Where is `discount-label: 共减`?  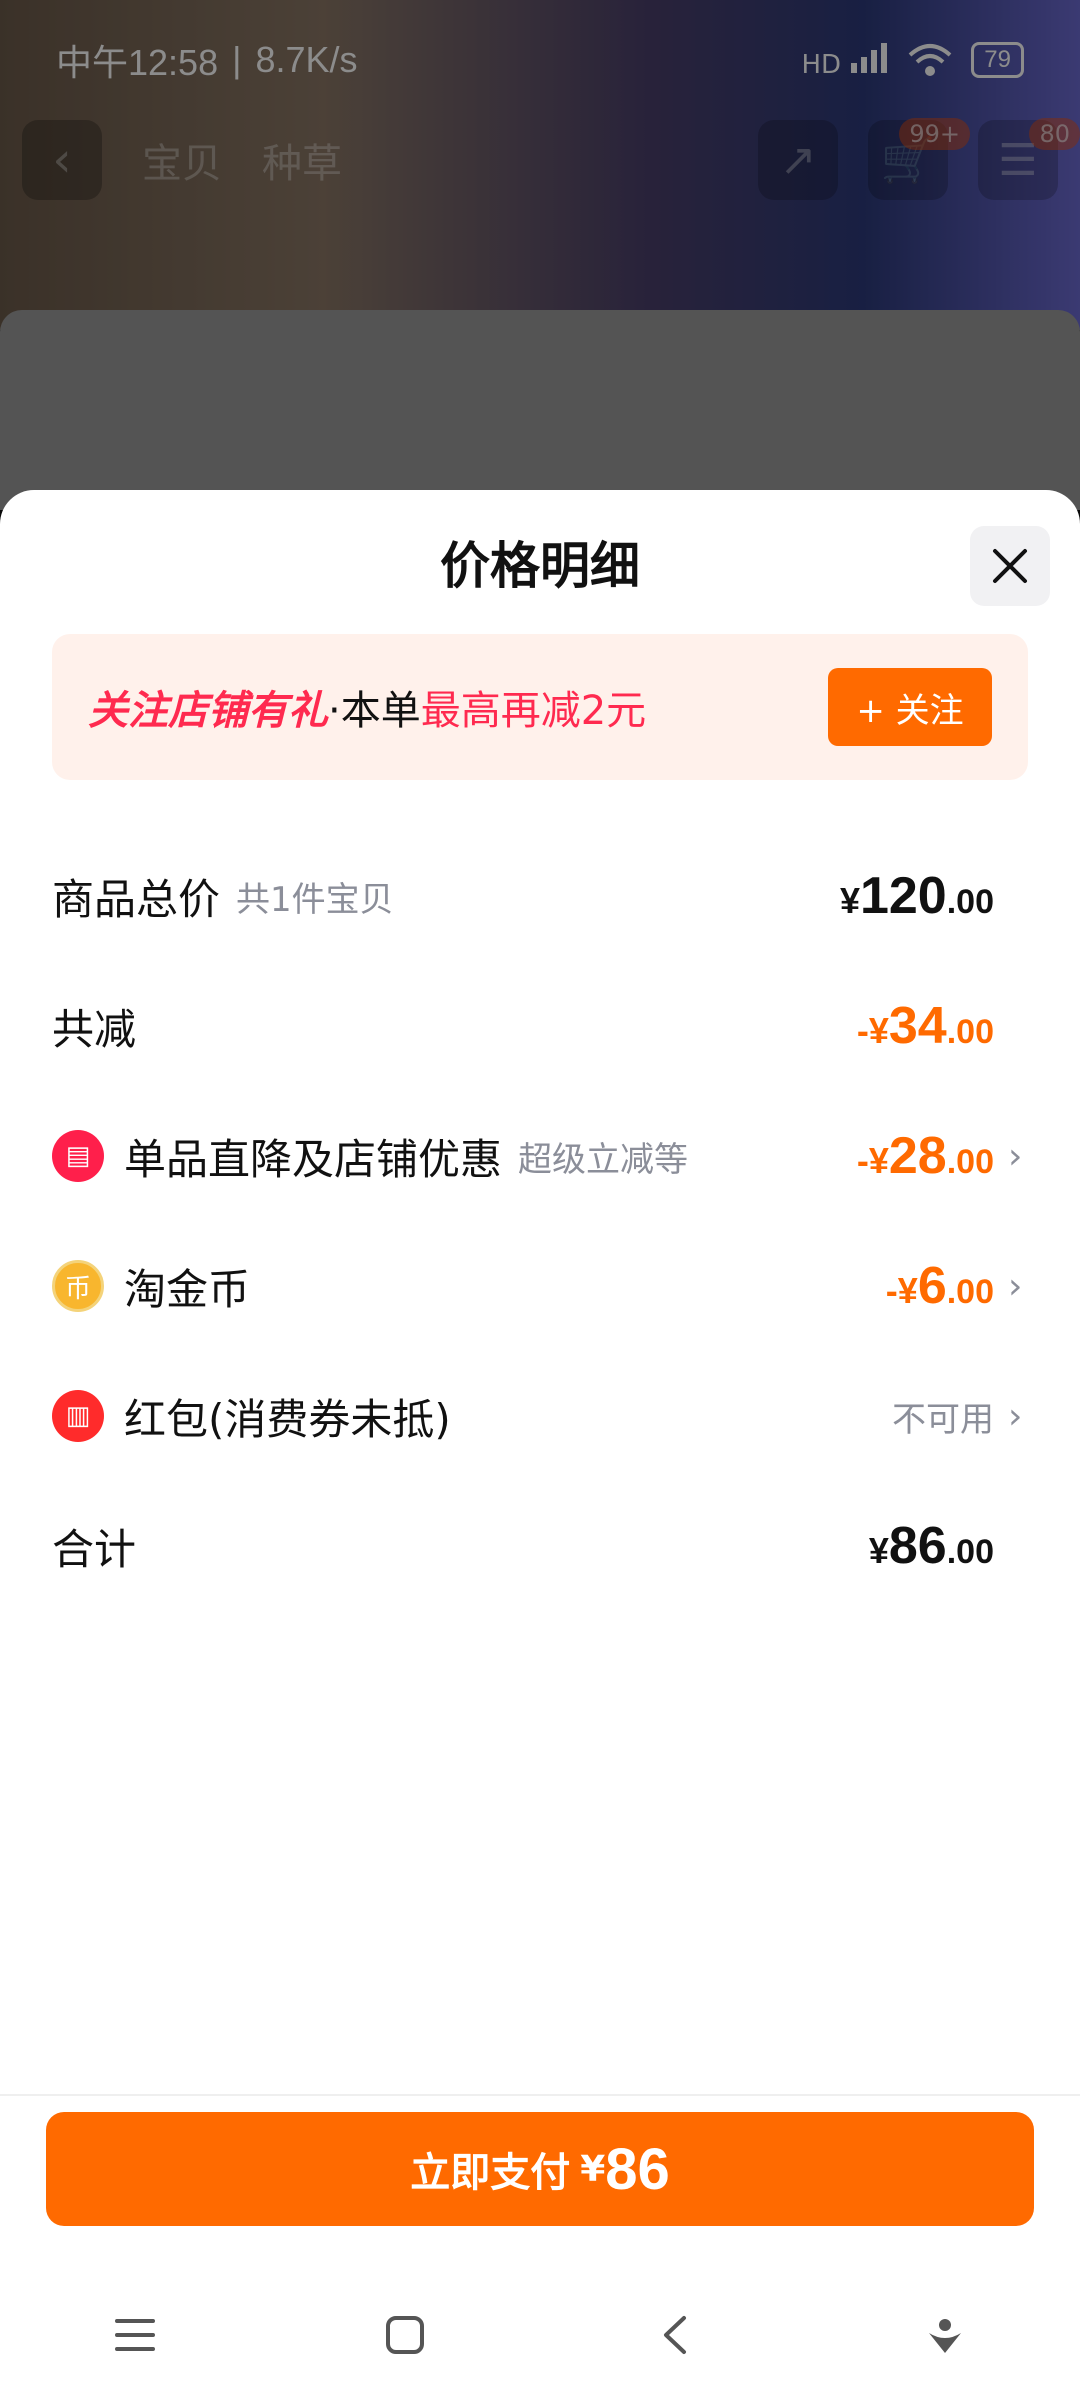 discount-label: 共减 is located at coordinates (94, 1029).